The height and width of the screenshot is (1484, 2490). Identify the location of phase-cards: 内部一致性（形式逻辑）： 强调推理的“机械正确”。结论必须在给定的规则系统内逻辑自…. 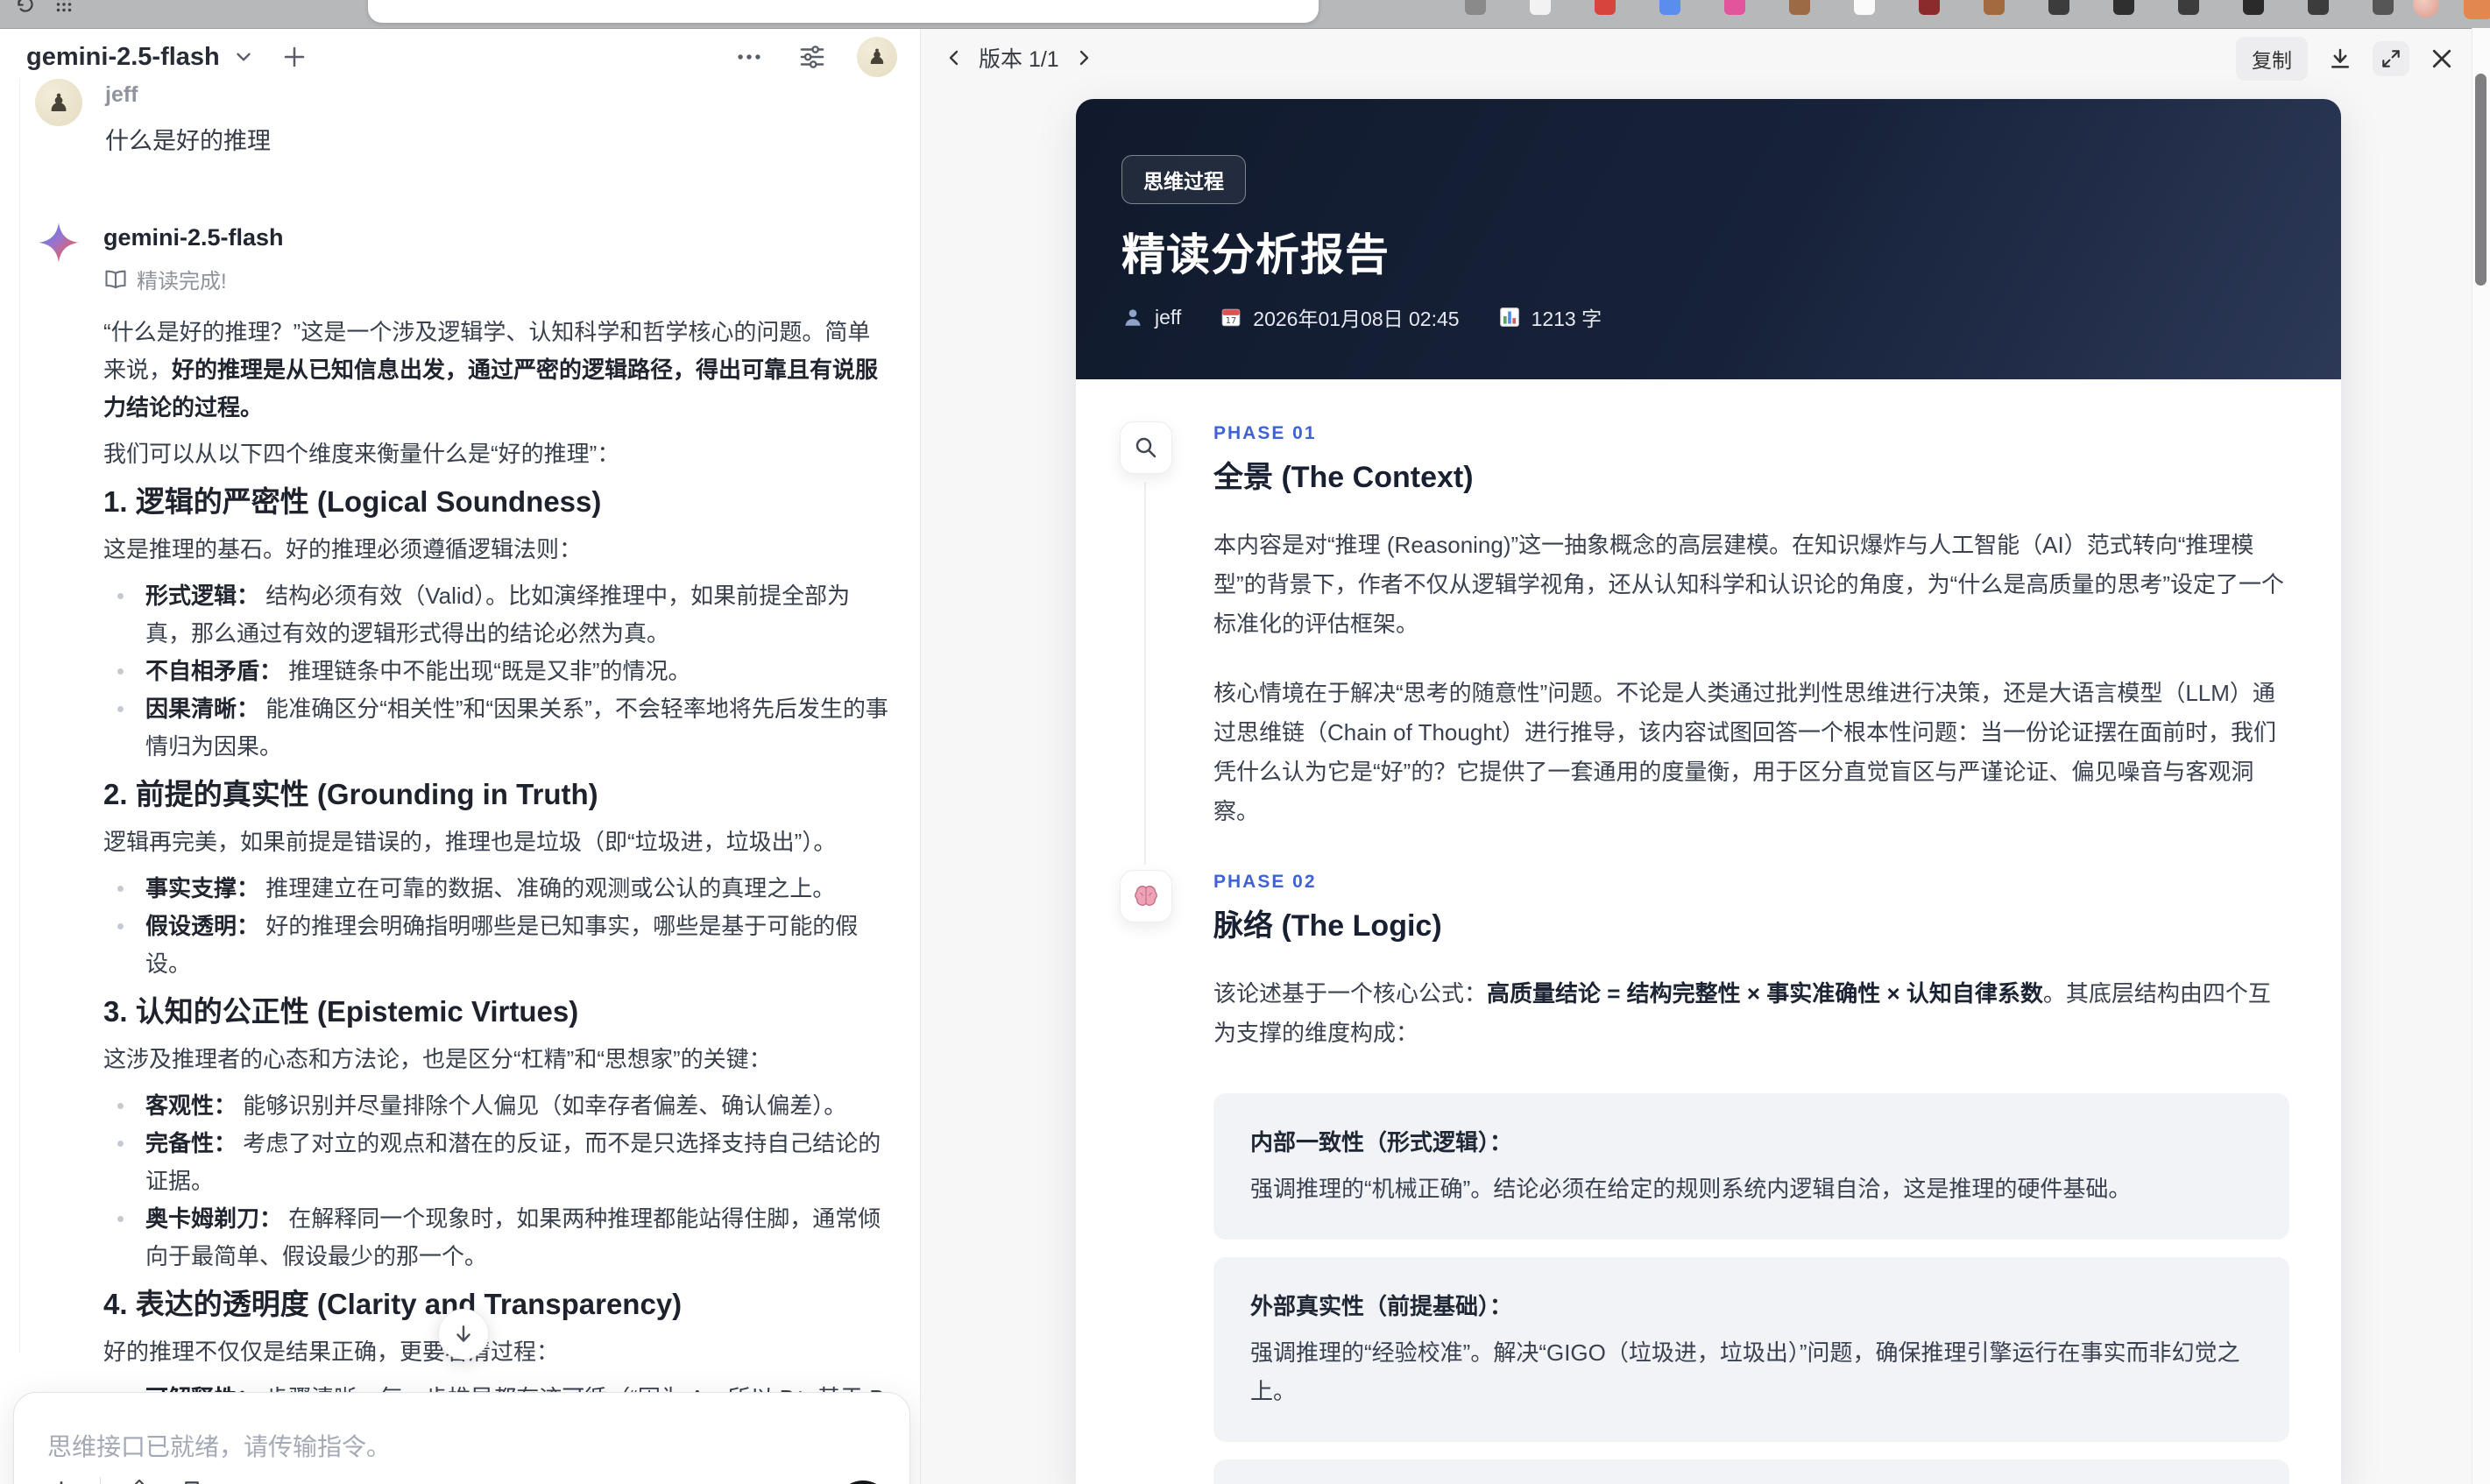
(1751, 1288).